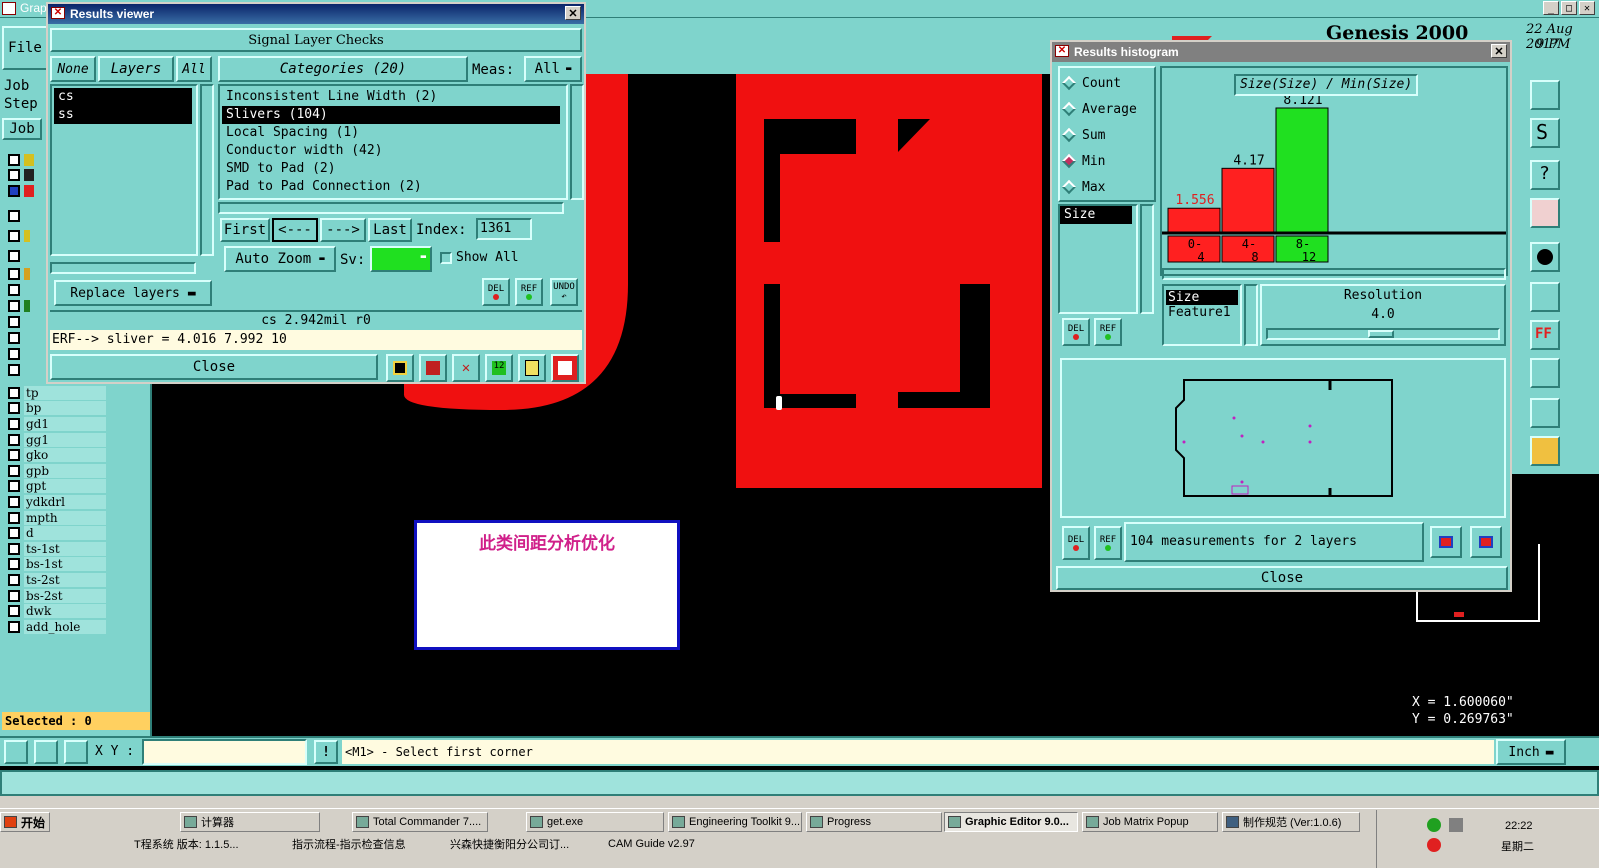 Image resolution: width=1599 pixels, height=868 pixels. Describe the element at coordinates (280, 259) in the screenshot. I see `auto-zoom-select: Auto Zoom ▬` at that location.